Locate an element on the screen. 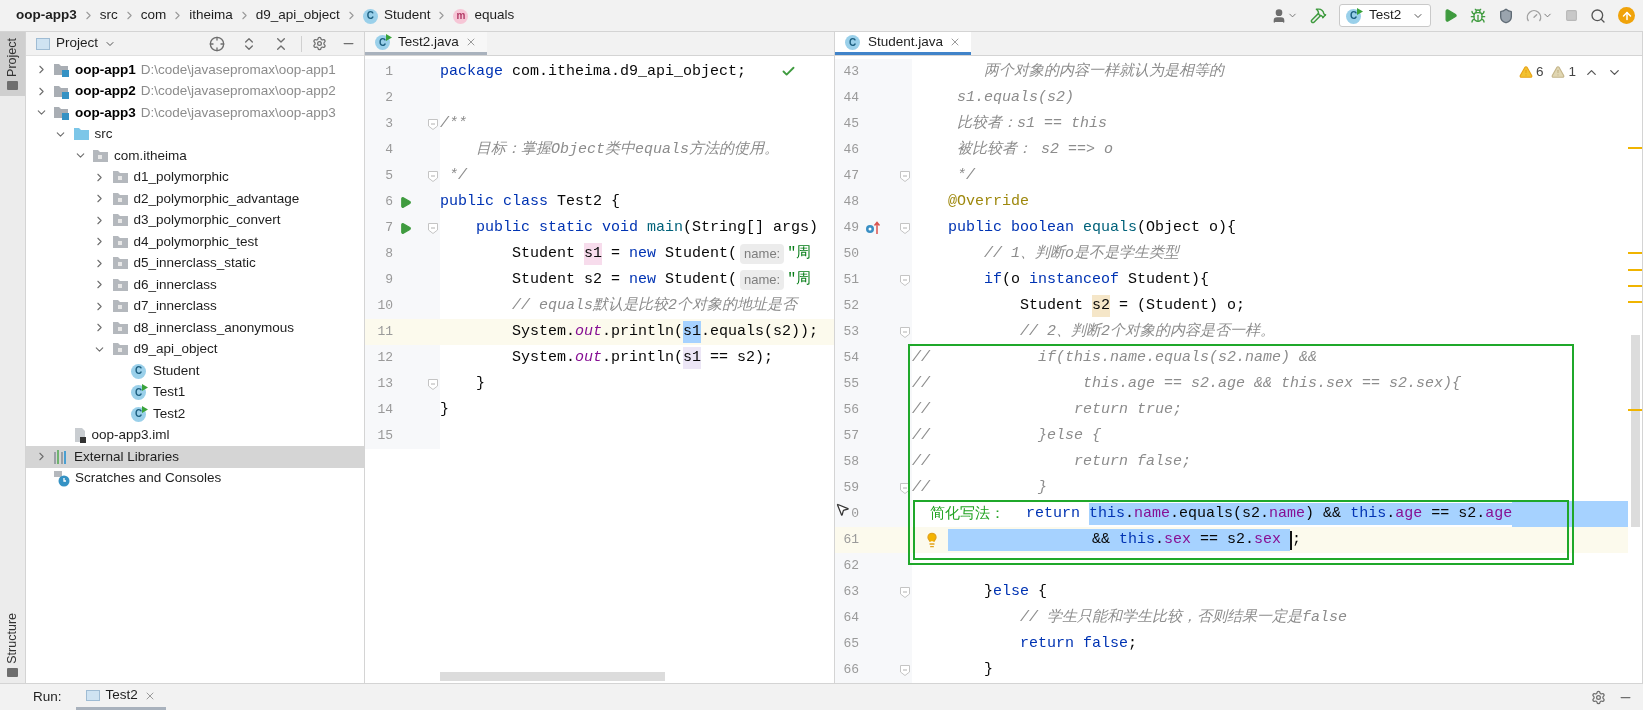 This screenshot has width=1643, height=710. profiler-menu is located at coordinates (1539, 15).